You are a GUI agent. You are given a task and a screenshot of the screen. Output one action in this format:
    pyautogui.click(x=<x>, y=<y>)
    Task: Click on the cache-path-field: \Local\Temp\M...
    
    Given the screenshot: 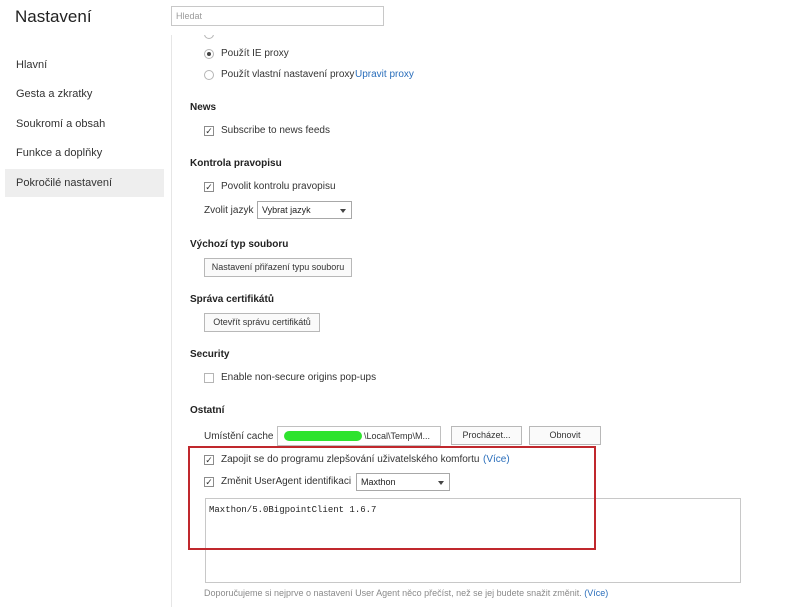 What is the action you would take?
    pyautogui.click(x=359, y=436)
    